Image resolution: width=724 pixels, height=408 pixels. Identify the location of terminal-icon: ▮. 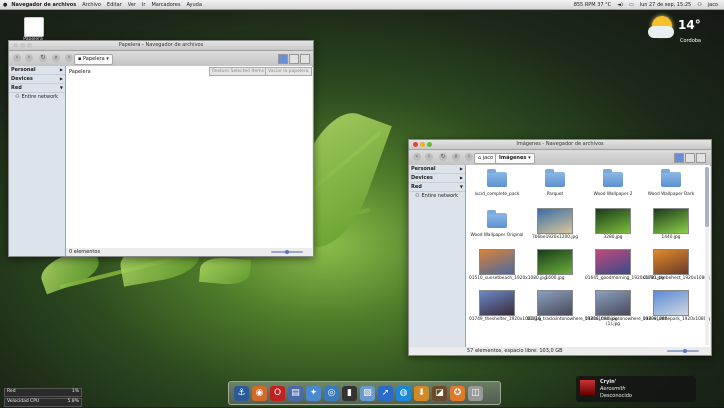
(349, 393).